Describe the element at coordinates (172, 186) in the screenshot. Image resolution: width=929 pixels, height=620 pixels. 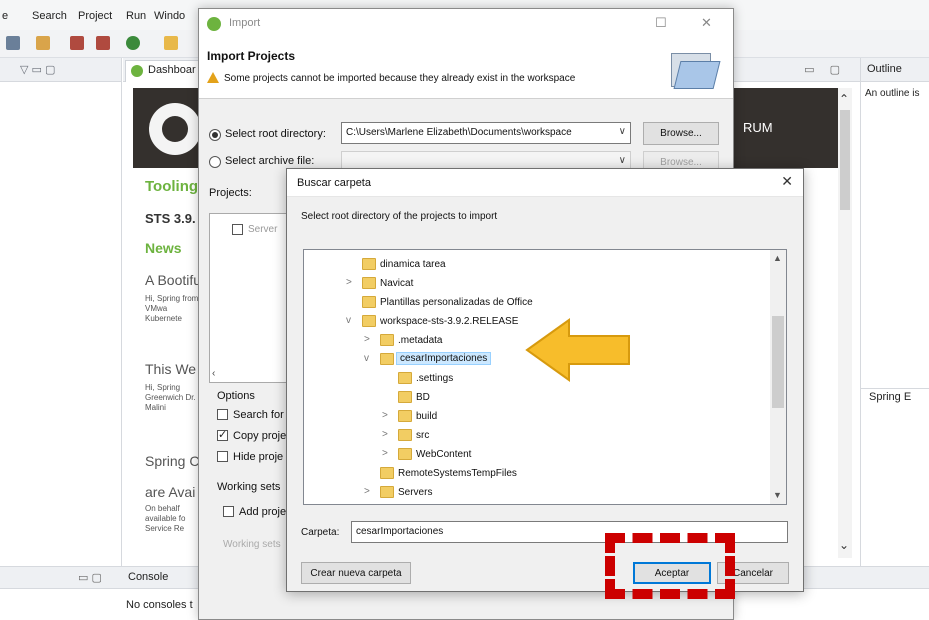
I see `tooling-heading: Tooling` at that location.